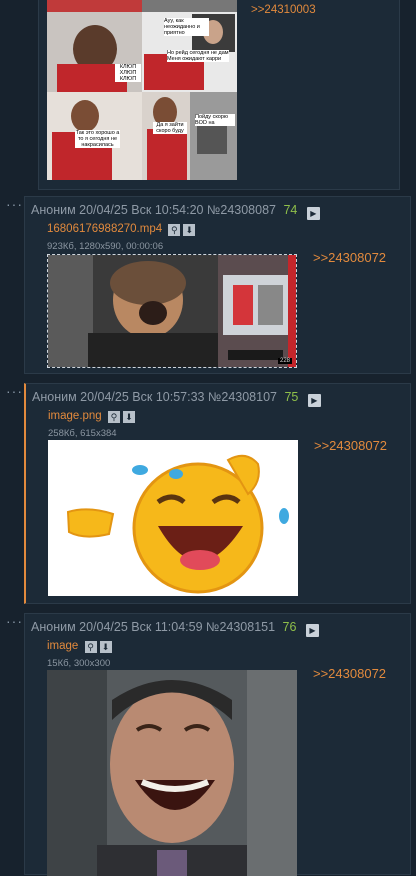 The width and height of the screenshot is (416, 876). I want to click on laughing-man-image, so click(172, 773).